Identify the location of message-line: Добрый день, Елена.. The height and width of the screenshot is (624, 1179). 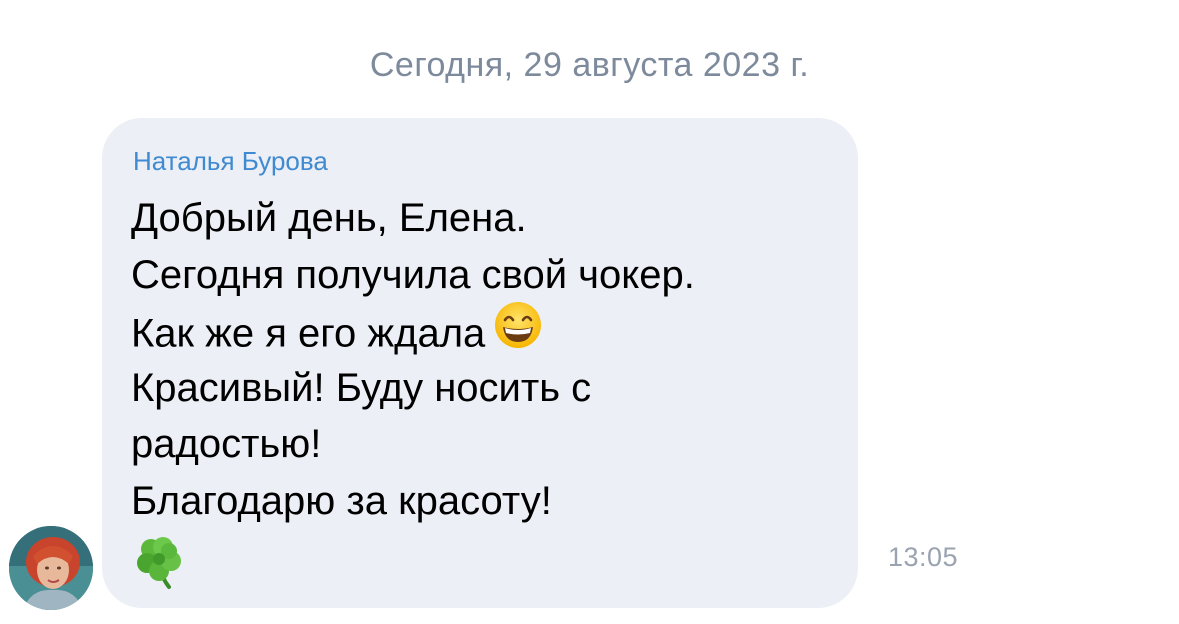
(329, 218).